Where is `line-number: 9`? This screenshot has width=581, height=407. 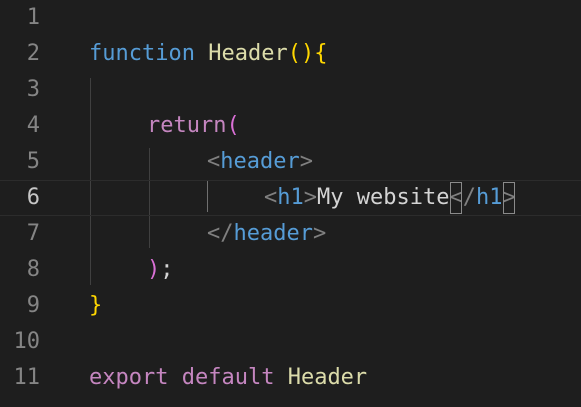 line-number: 9 is located at coordinates (33, 305).